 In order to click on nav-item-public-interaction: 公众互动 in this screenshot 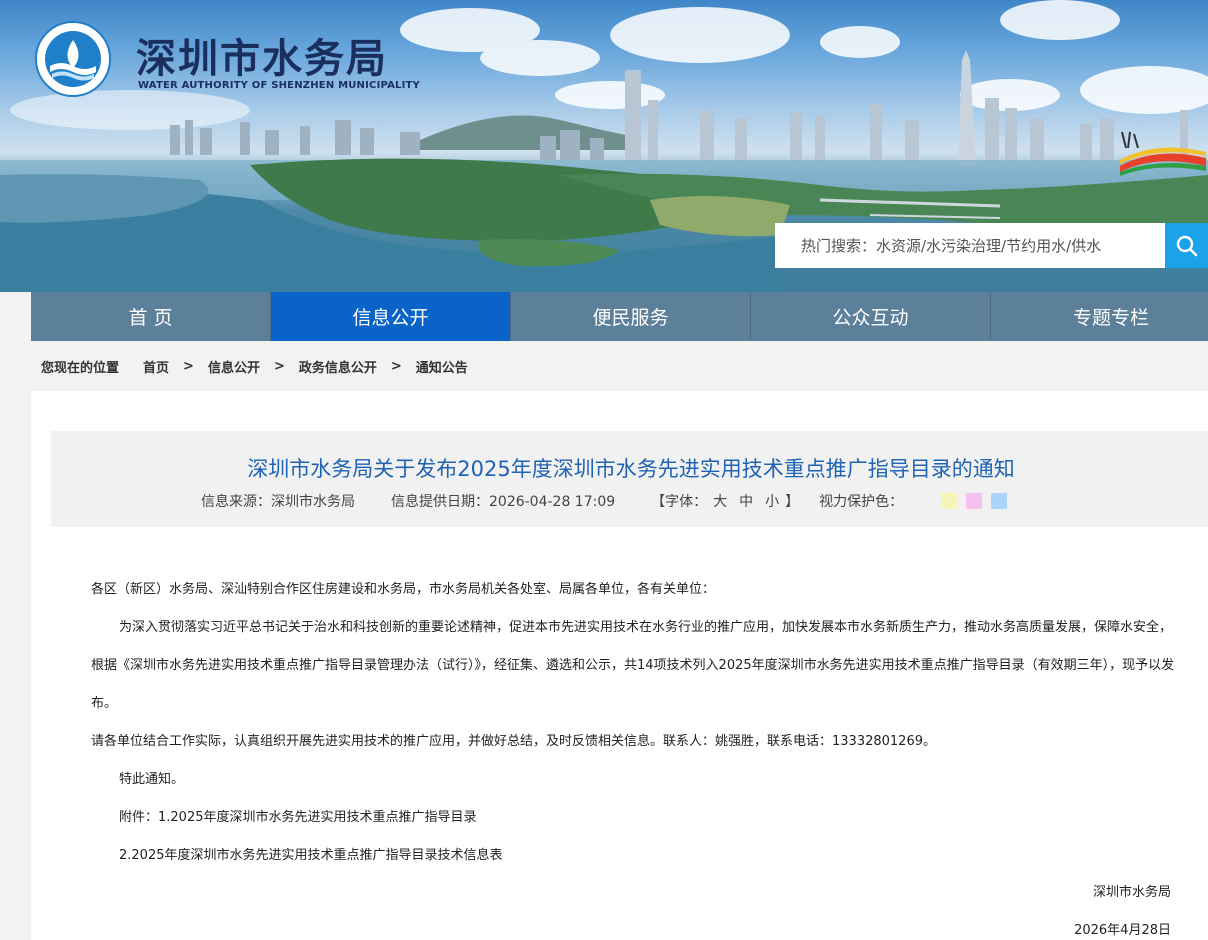, I will do `click(871, 316)`.